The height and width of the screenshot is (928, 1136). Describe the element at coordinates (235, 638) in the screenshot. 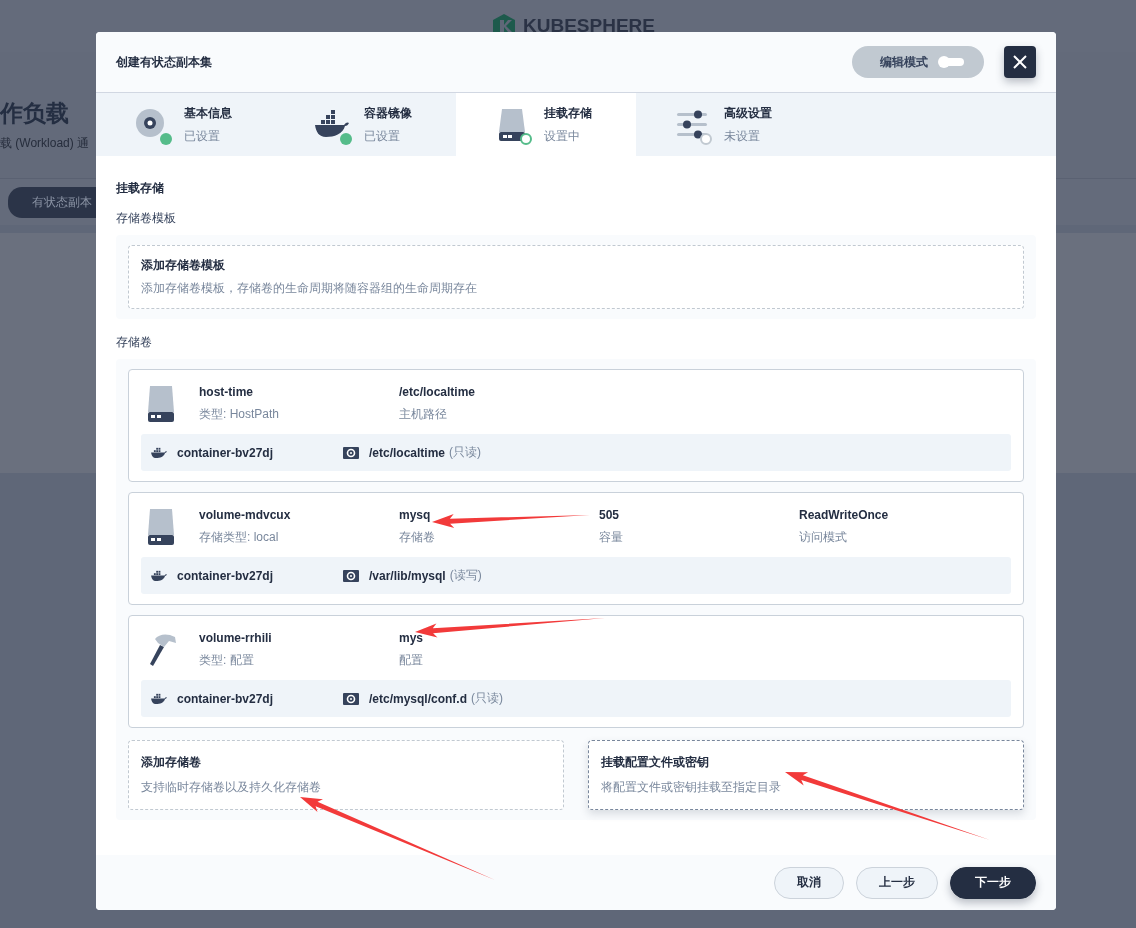

I see `volume-name: volume-rrhili` at that location.